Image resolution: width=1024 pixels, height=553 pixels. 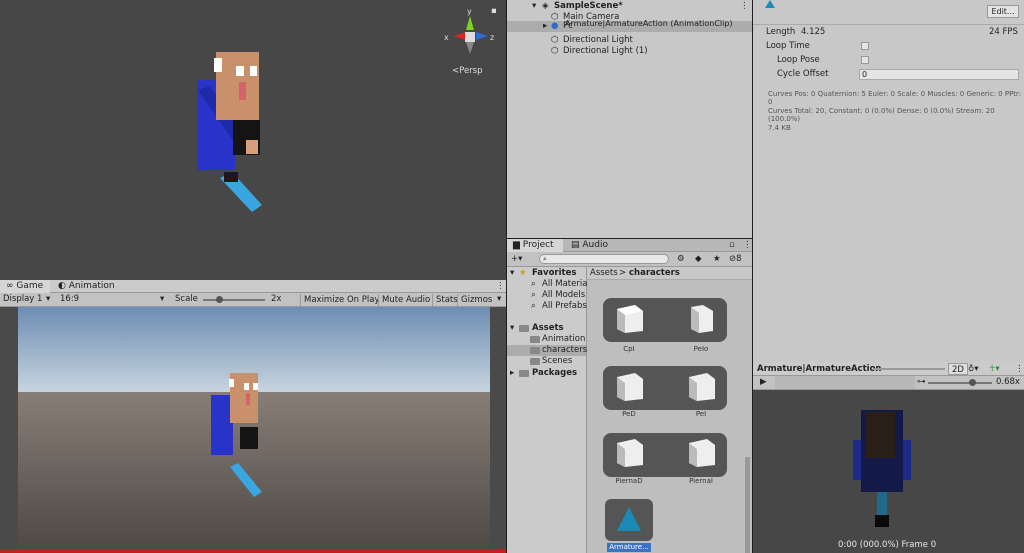 What do you see at coordinates (405, 300) in the screenshot?
I see `mute-audio-button: Mute Audio` at bounding box center [405, 300].